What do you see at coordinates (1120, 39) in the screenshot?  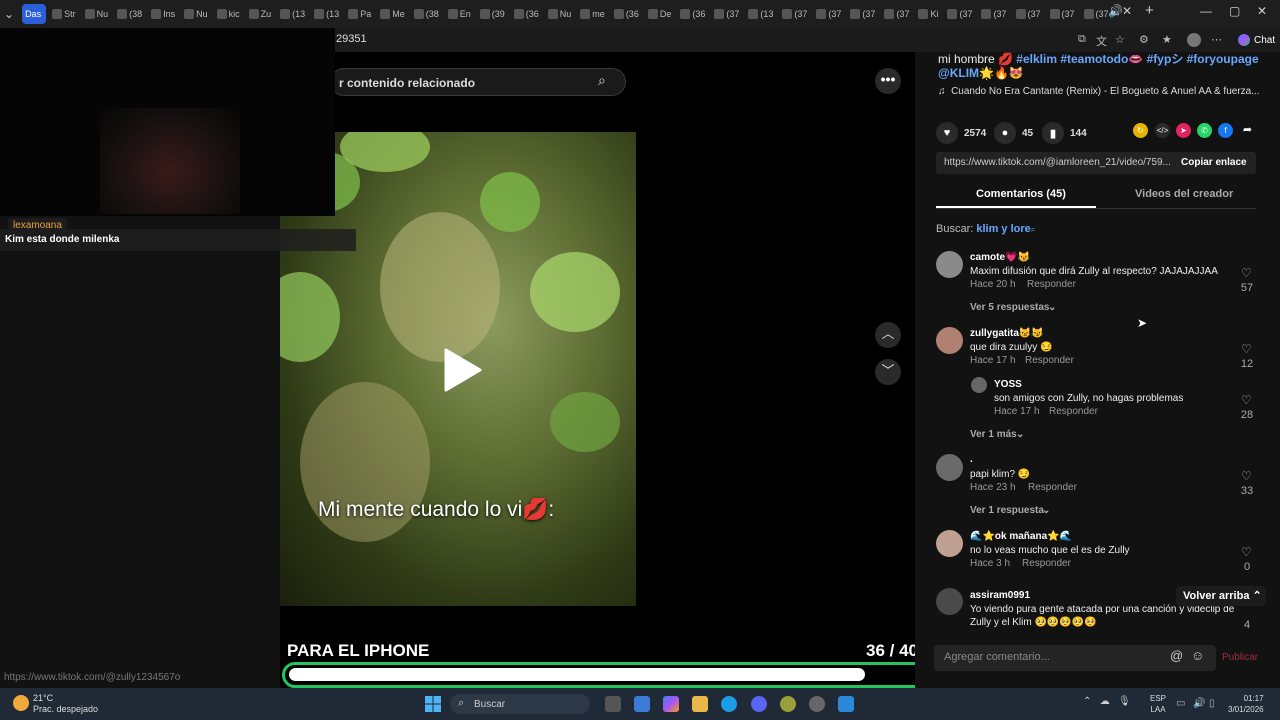 I see `favorite-star-icon: ☆` at bounding box center [1120, 39].